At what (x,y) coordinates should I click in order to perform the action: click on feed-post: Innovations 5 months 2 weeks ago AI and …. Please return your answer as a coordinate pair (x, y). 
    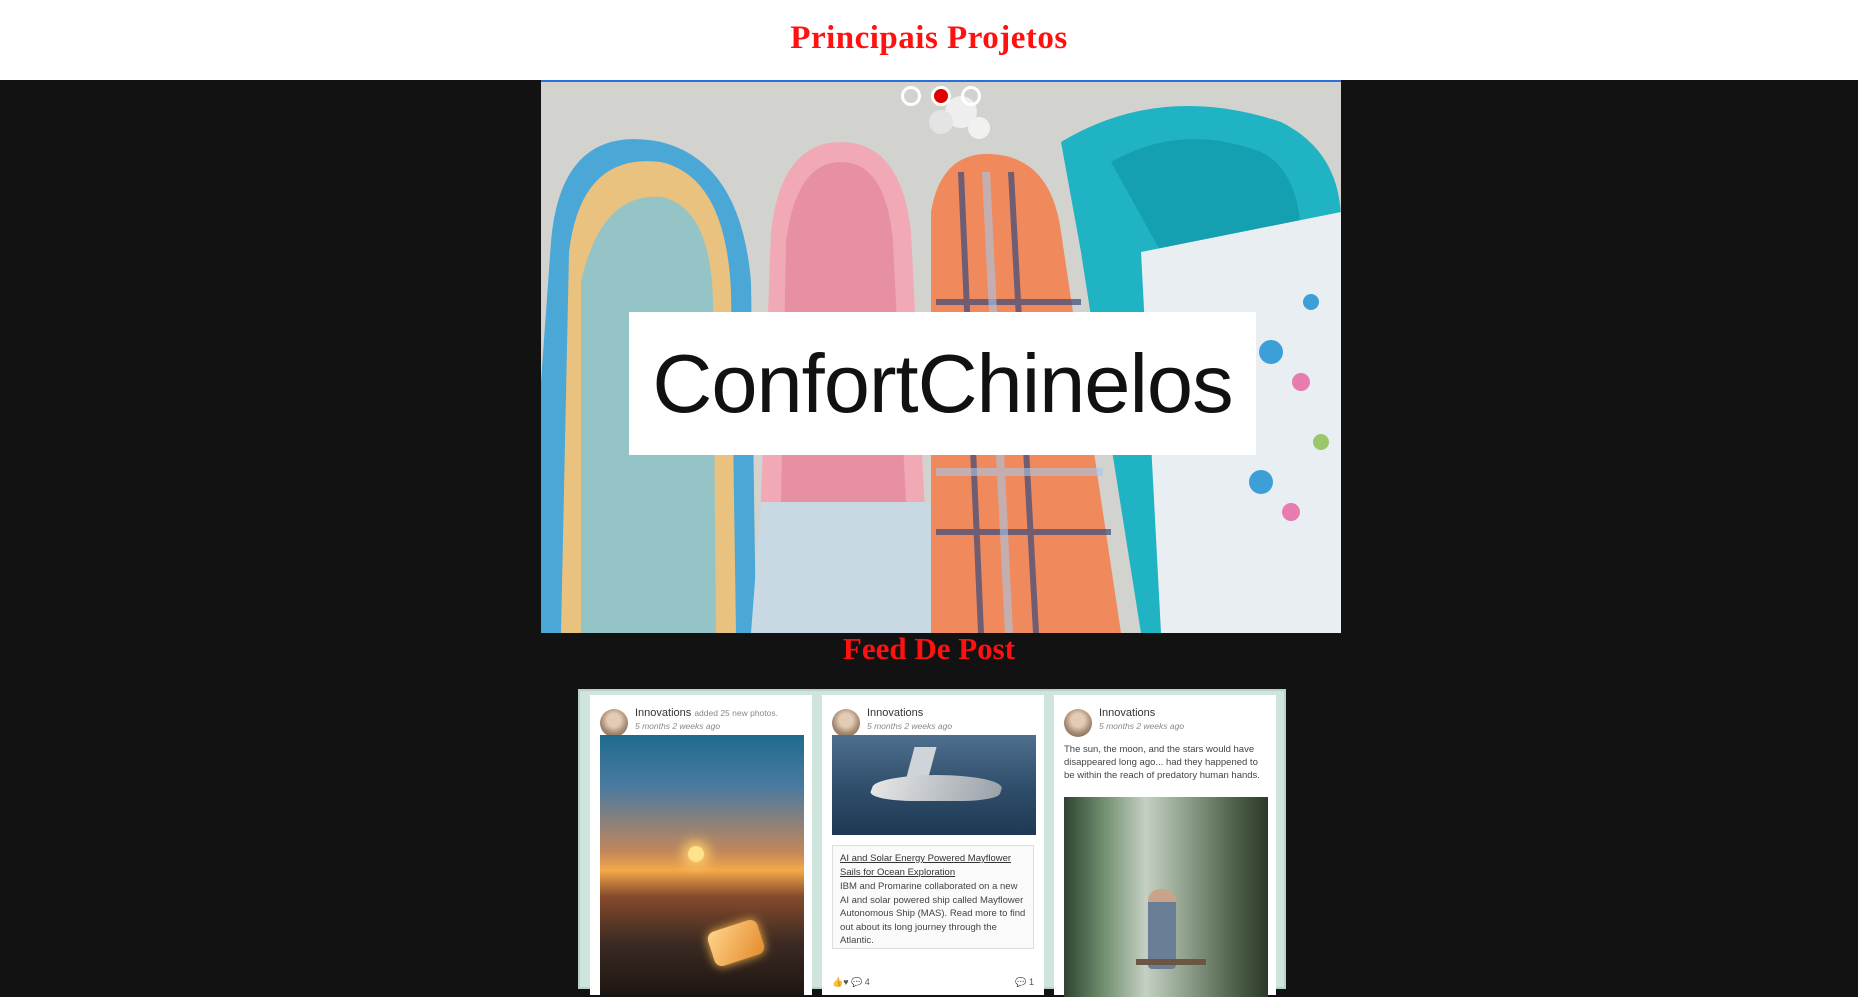
    Looking at the image, I should click on (933, 845).